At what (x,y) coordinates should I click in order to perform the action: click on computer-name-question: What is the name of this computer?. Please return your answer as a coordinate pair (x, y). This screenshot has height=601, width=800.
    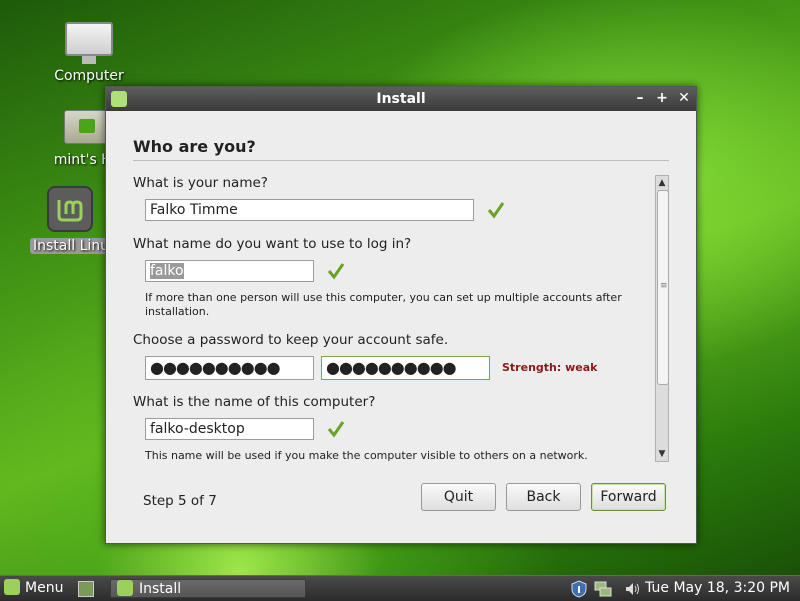
    Looking at the image, I should click on (254, 402).